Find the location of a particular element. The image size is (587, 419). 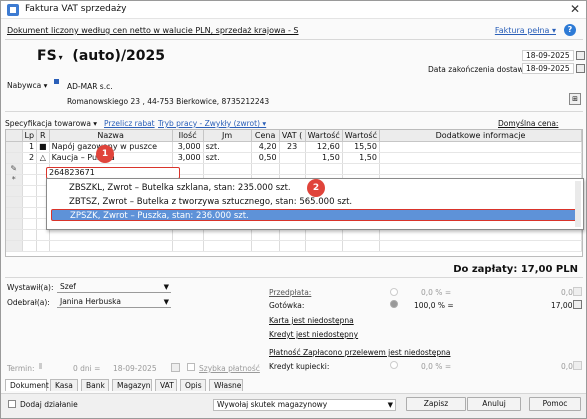

szybka-checkbox is located at coordinates (191, 367).